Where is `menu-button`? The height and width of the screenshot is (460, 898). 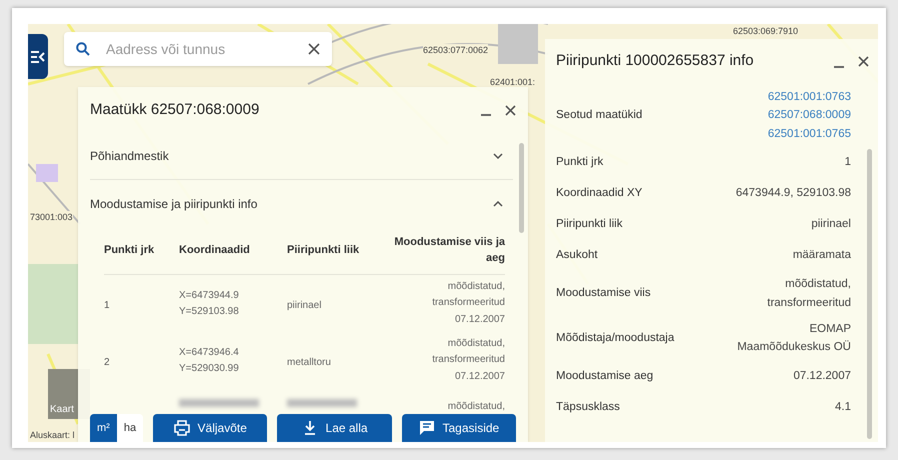 menu-button is located at coordinates (38, 56).